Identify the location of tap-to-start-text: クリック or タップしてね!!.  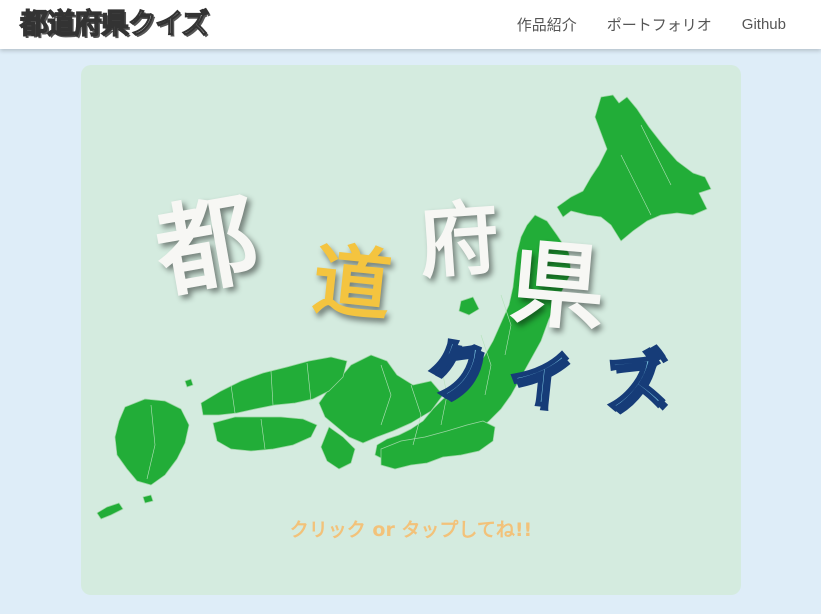
(411, 530).